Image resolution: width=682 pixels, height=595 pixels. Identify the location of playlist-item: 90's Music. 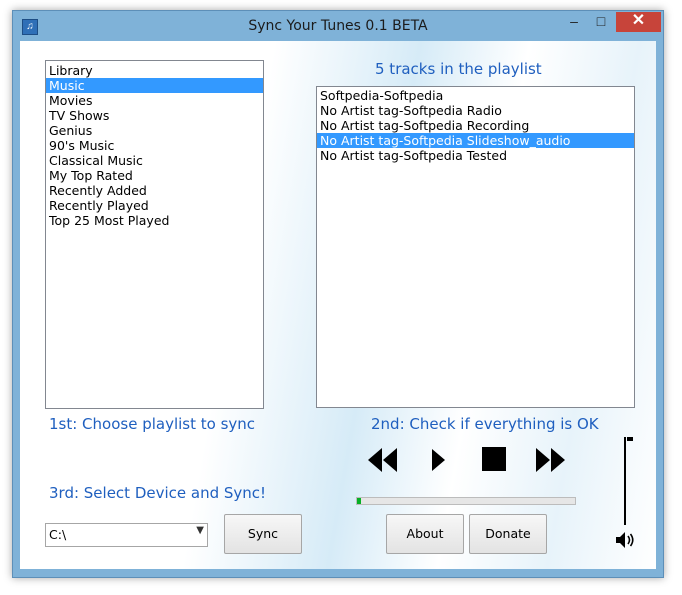
(154, 145).